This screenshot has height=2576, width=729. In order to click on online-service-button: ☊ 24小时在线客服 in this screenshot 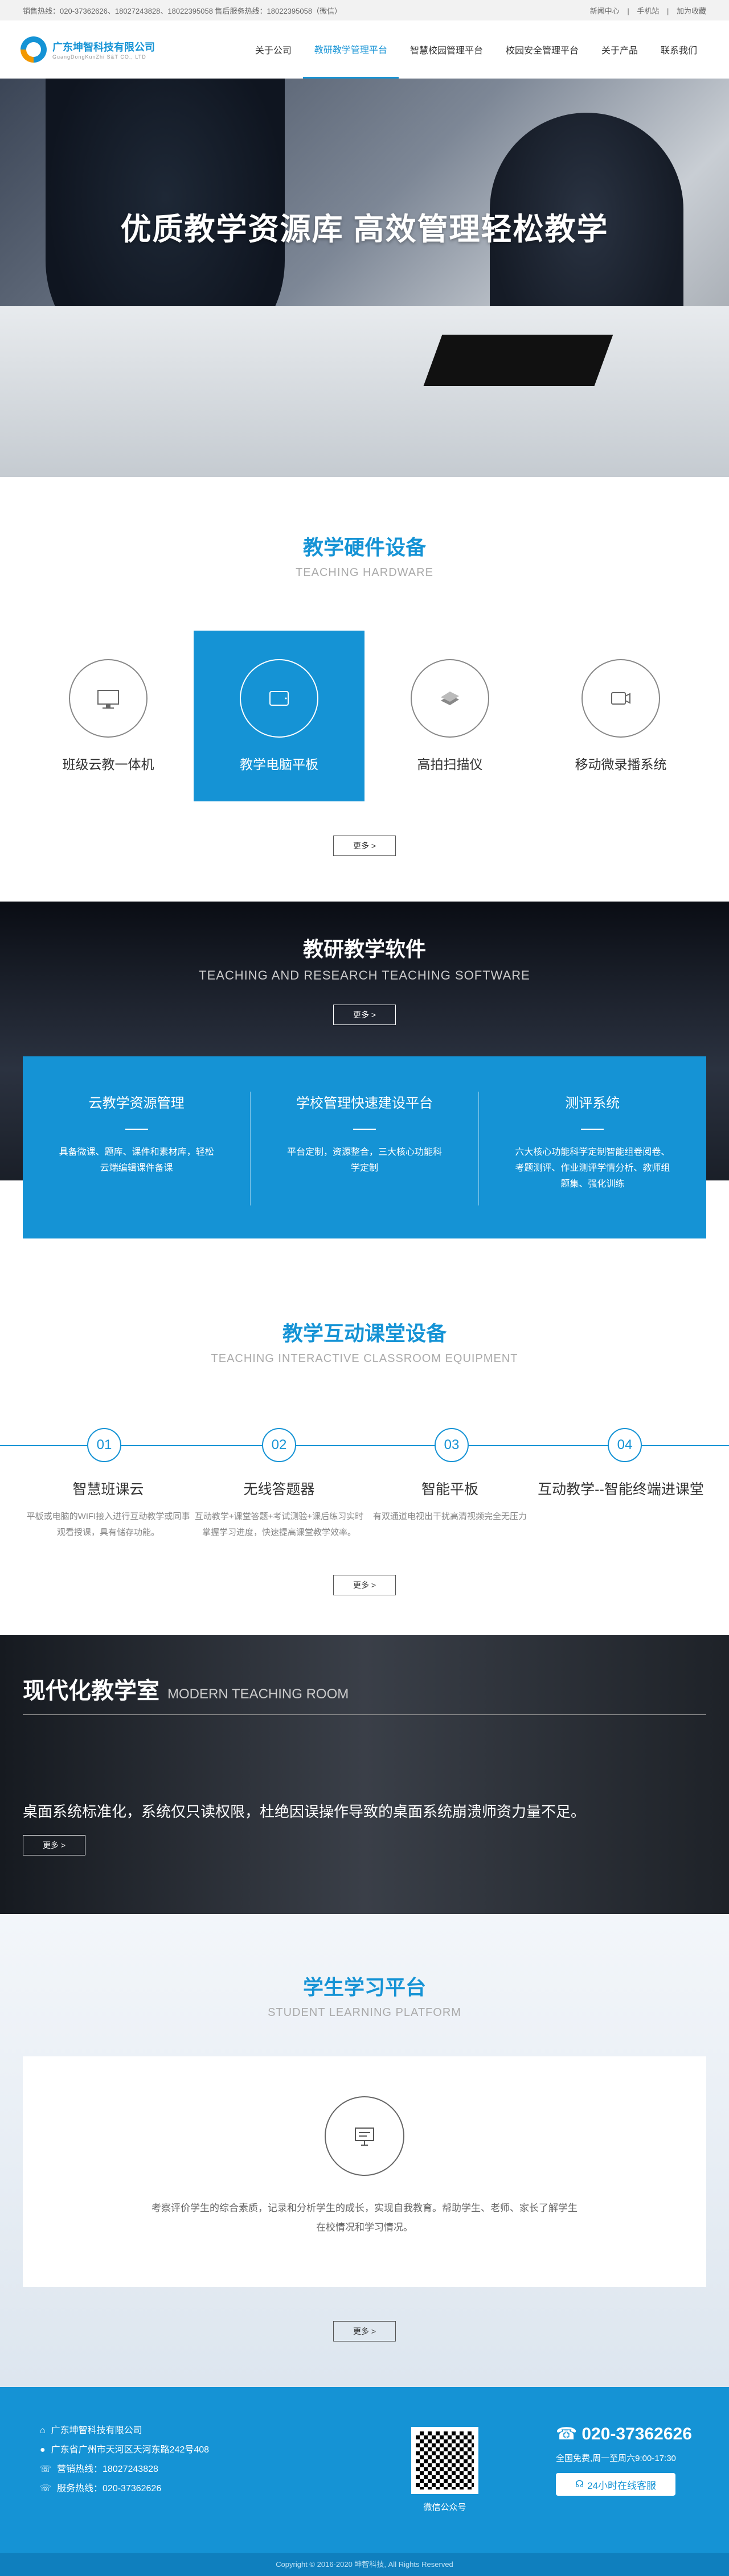, I will do `click(615, 2484)`.